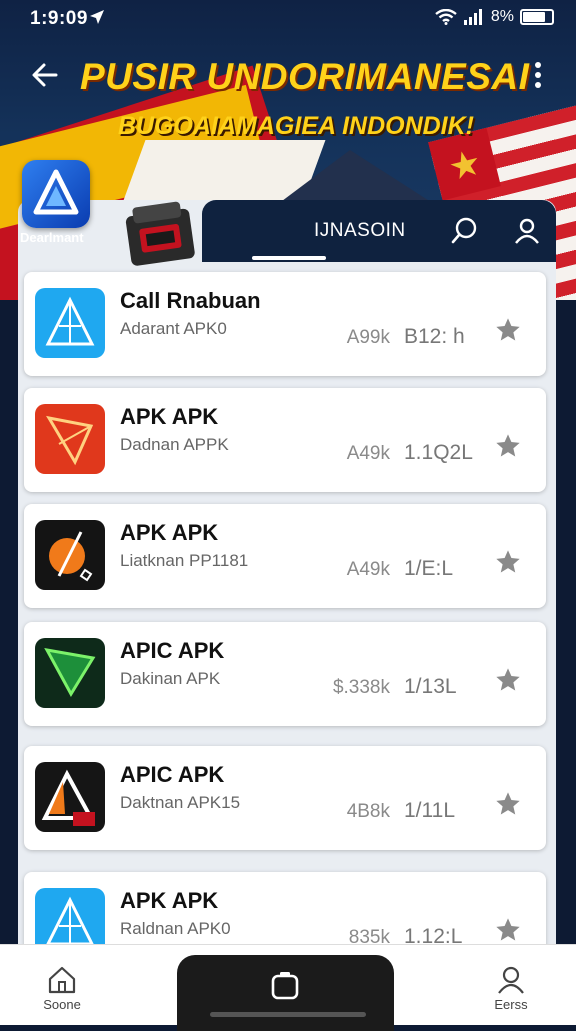 This screenshot has width=576, height=1031. What do you see at coordinates (62, 980) in the screenshot?
I see `home-icon` at bounding box center [62, 980].